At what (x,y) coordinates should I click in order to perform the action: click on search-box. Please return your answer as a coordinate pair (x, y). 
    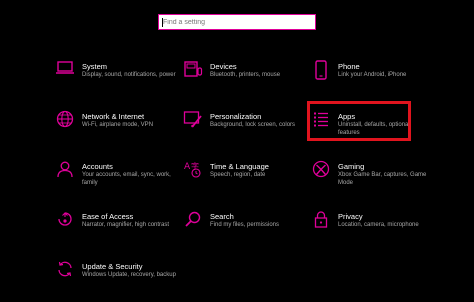
    Looking at the image, I should click on (237, 22).